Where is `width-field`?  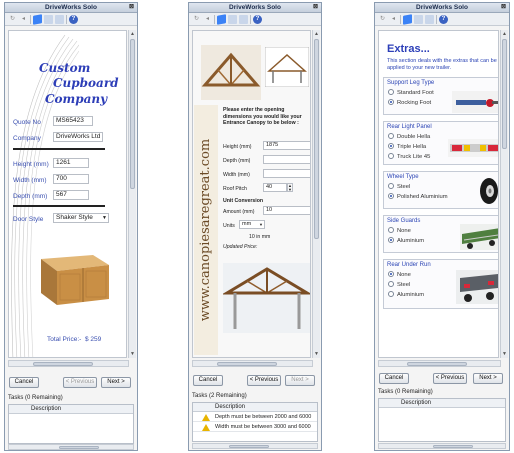 width-field is located at coordinates (286, 173).